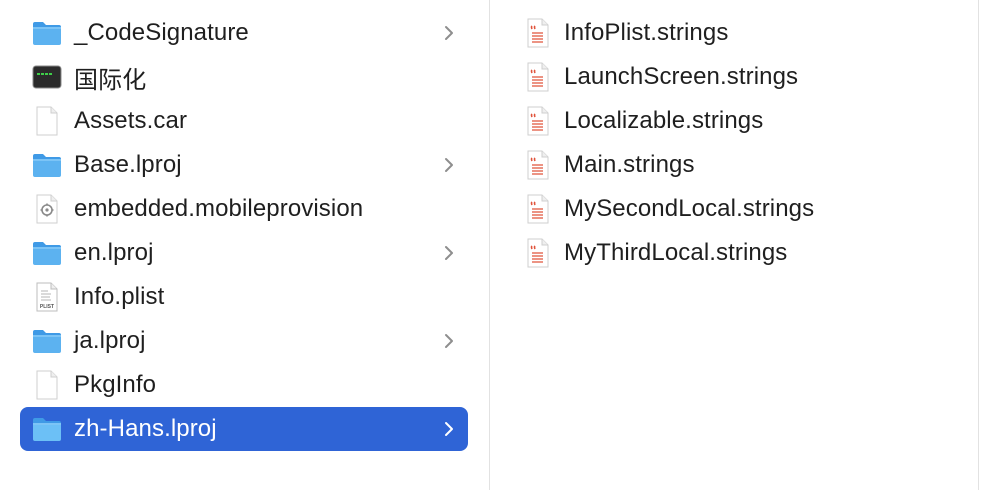  Describe the element at coordinates (219, 208) in the screenshot. I see `file-name: embedded.mobileprovision` at that location.